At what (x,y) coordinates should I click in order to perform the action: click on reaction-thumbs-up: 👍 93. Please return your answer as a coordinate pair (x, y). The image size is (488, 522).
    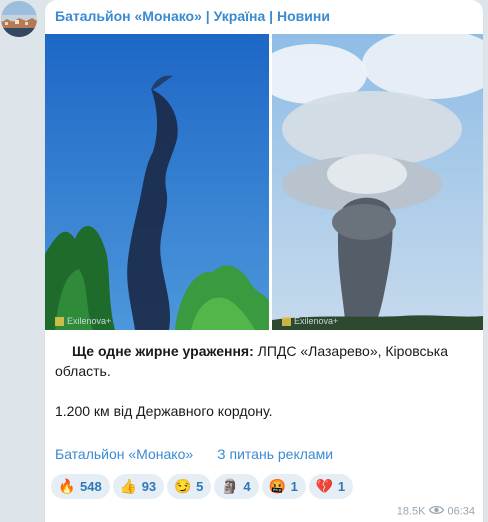
    Looking at the image, I should click on (138, 486).